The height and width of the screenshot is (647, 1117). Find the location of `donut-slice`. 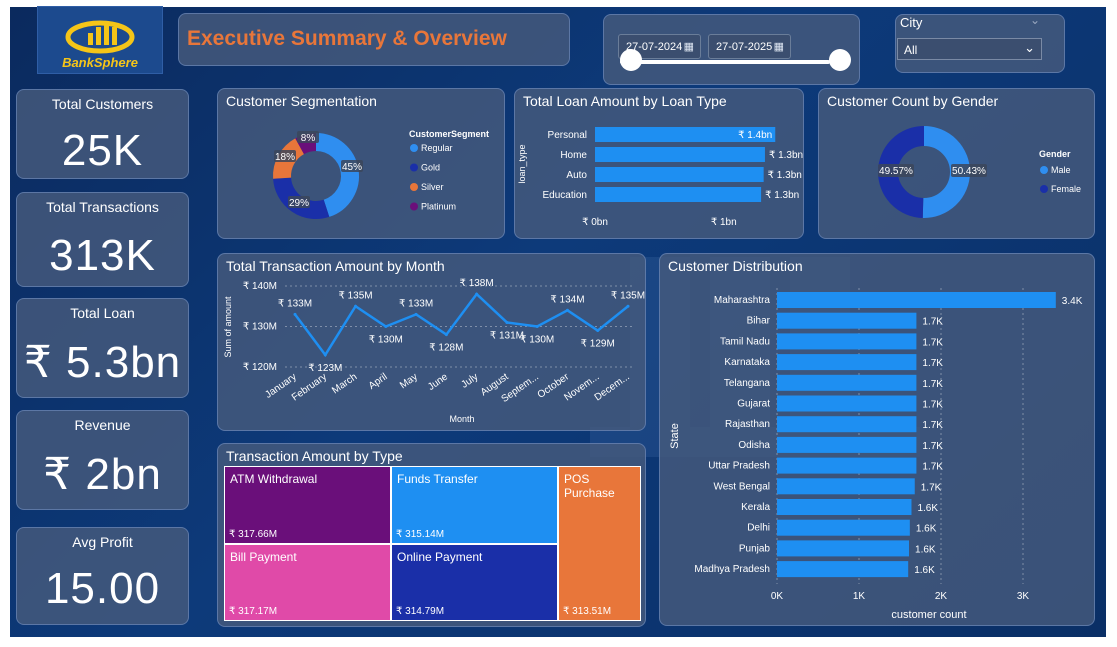

donut-slice is located at coordinates (337, 175).